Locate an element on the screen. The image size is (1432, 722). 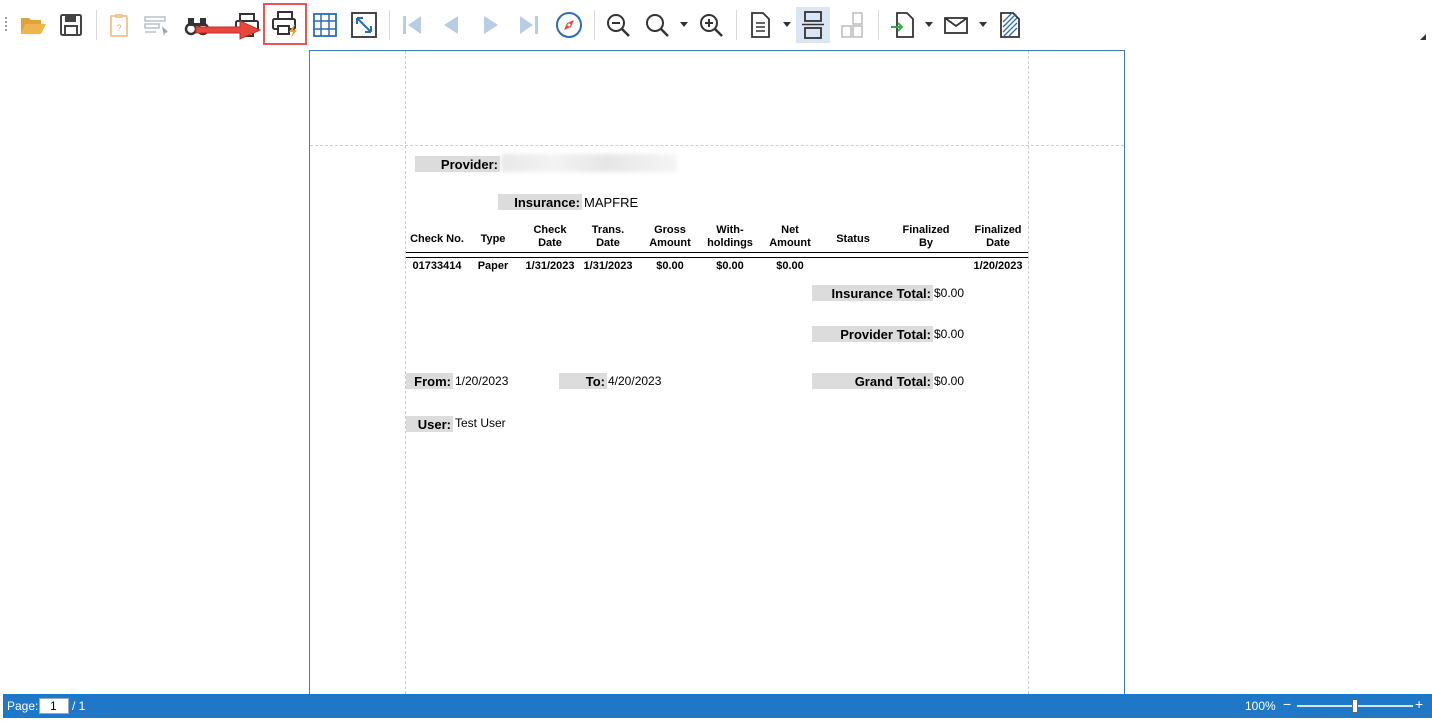
next-page-icon is located at coordinates (491, 25).